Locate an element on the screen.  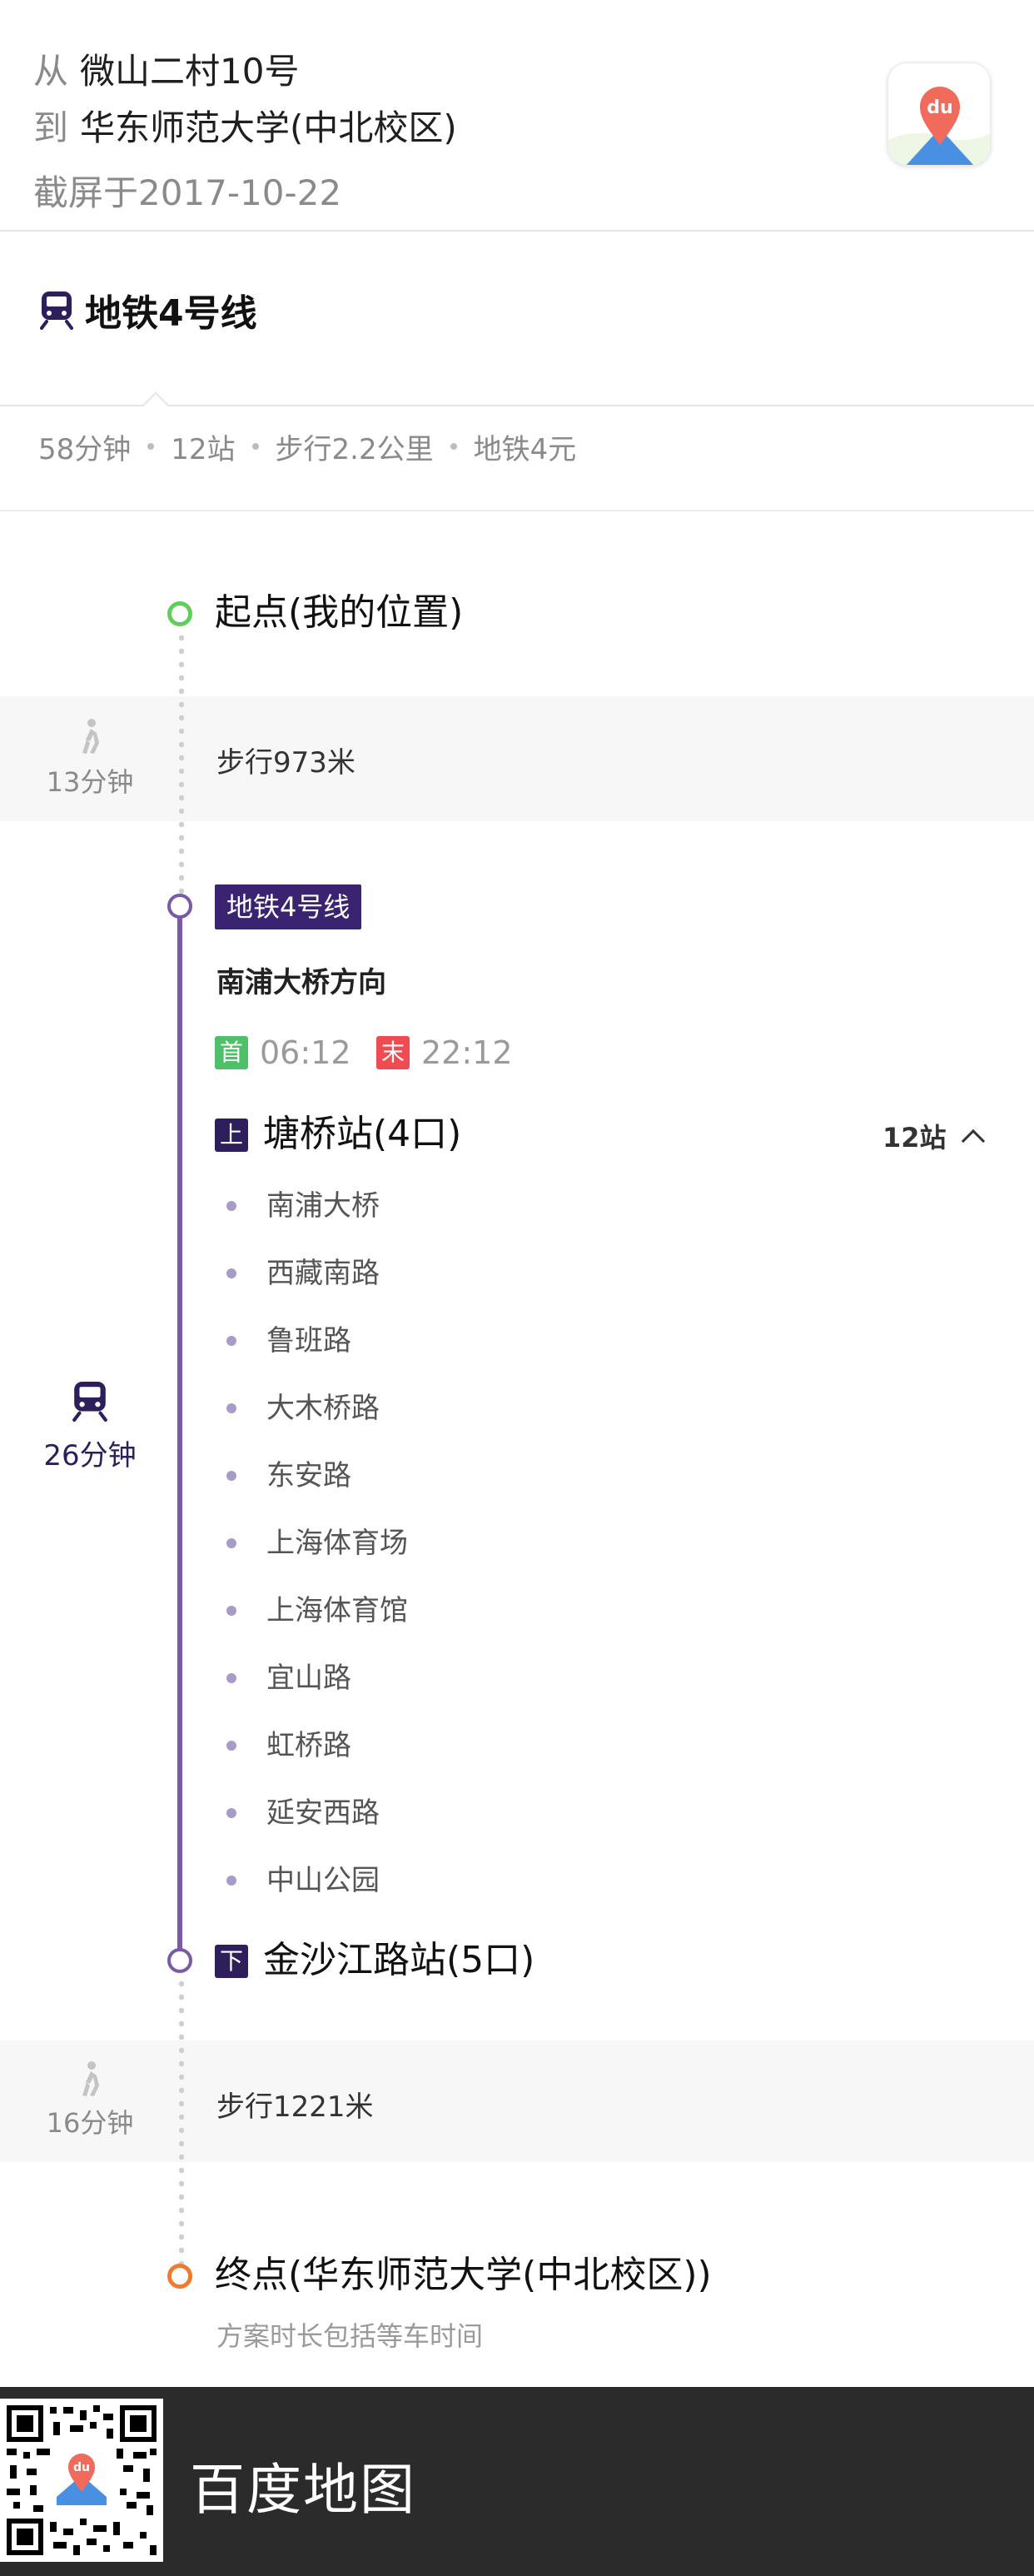
walk-distance: 步行1221米 is located at coordinates (295, 2107).